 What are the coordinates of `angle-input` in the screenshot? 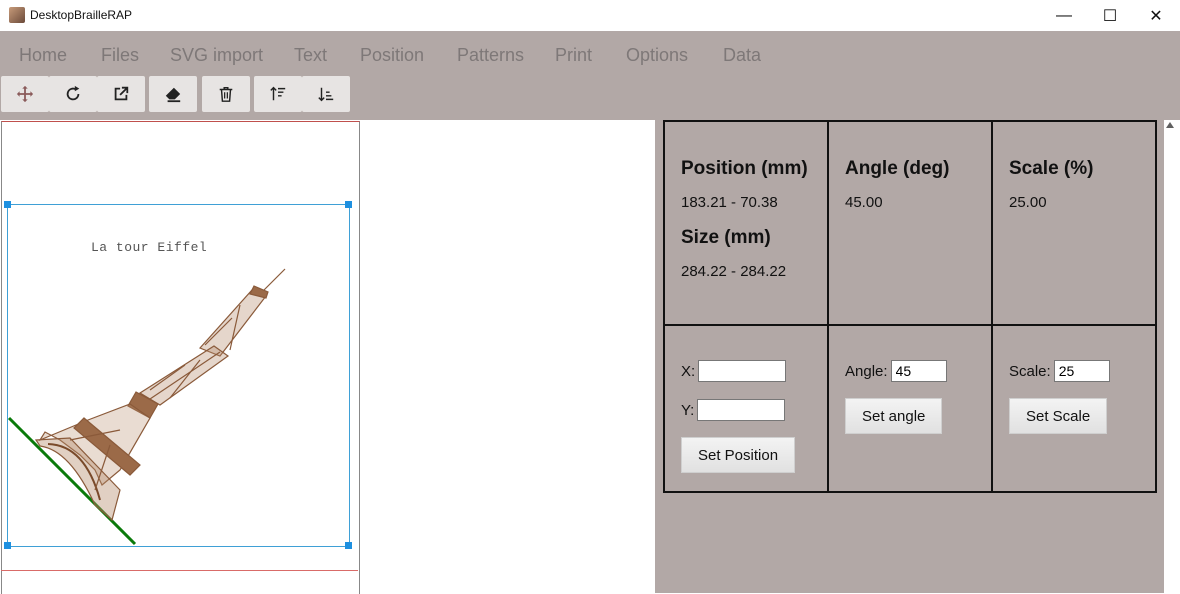 It's located at (918, 371).